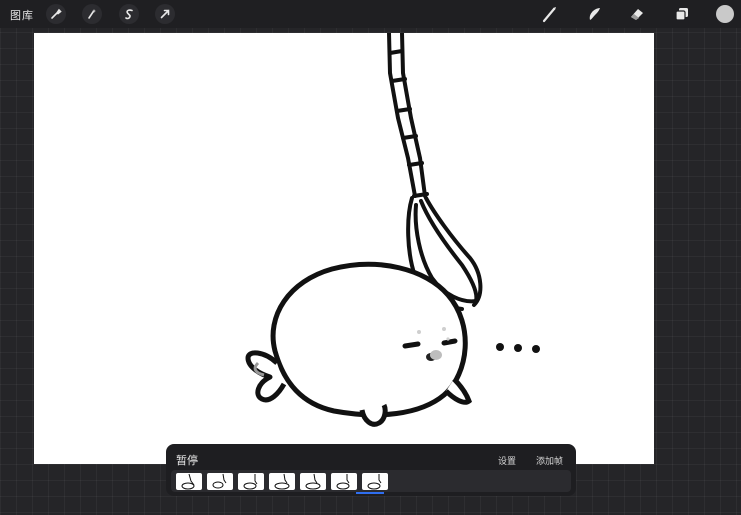 The width and height of the screenshot is (741, 515). I want to click on smudge-icon, so click(594, 14).